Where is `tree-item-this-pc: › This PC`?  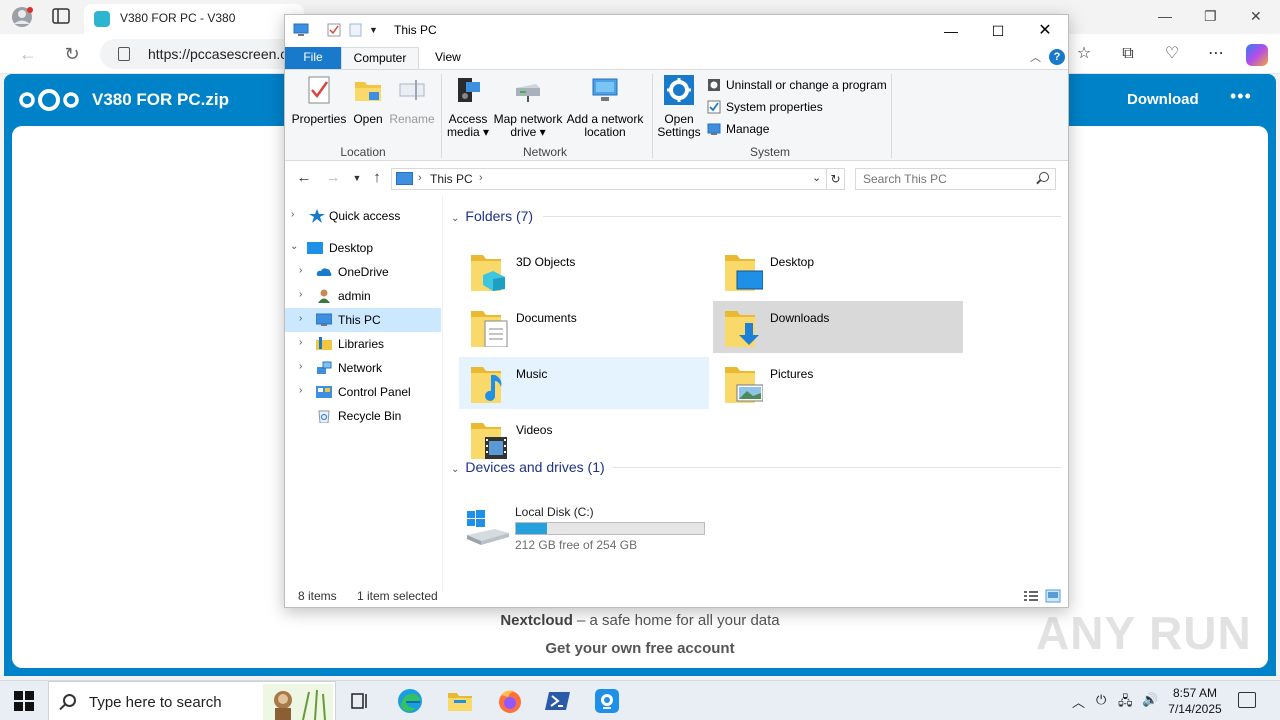
tree-item-this-pc: › This PC is located at coordinates (363, 320).